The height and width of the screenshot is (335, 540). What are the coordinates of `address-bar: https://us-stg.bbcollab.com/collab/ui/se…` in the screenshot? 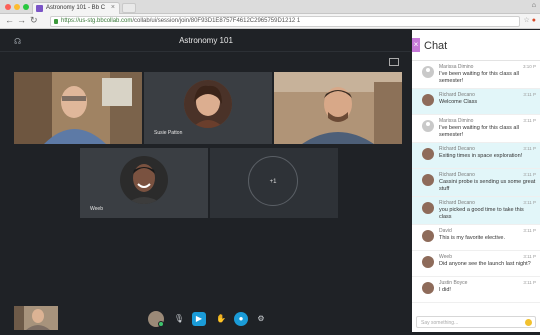 It's located at (285, 21).